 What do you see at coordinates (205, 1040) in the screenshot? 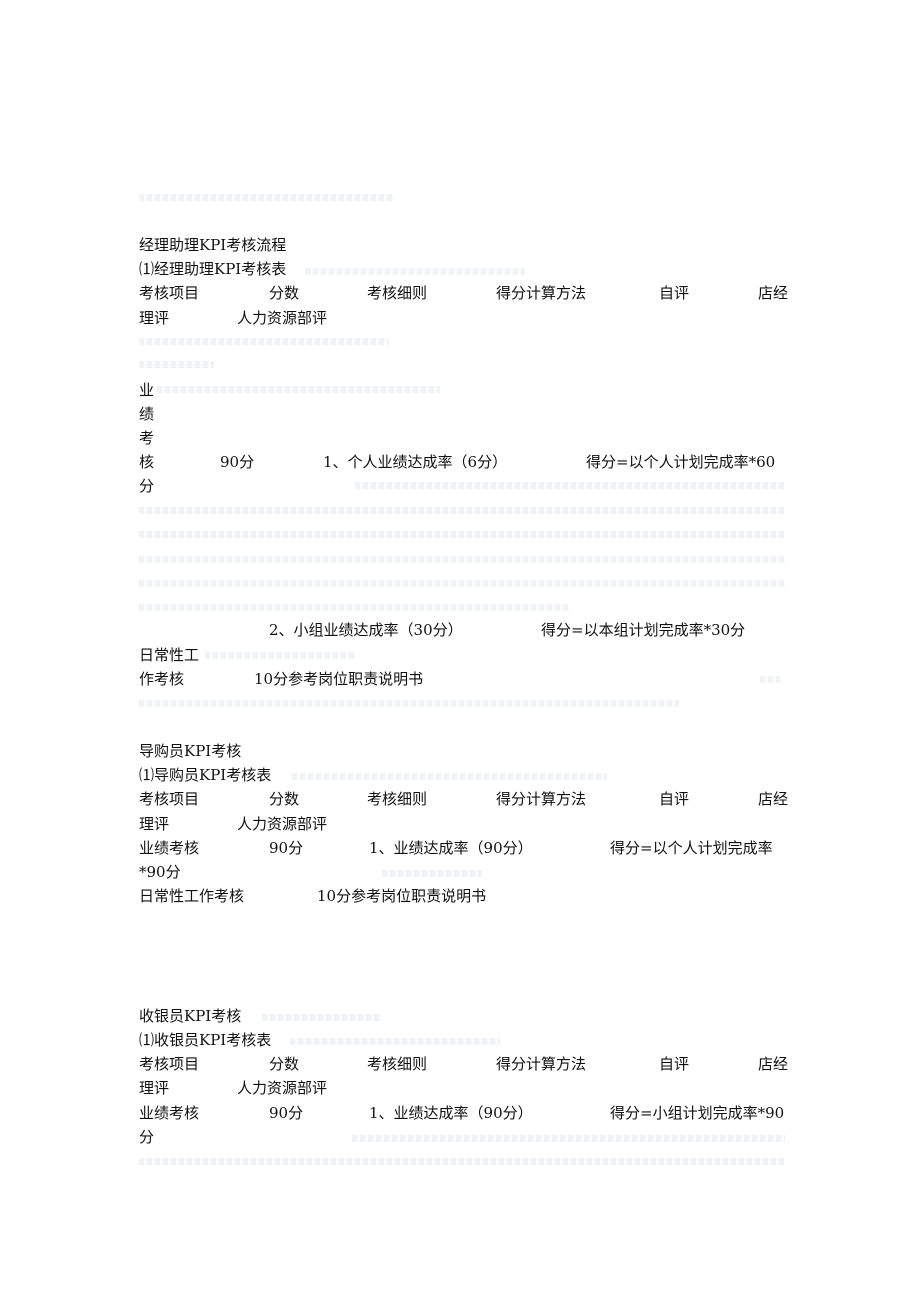
I see `table-title-cashier: ⑴收银员KPI考核表` at bounding box center [205, 1040].